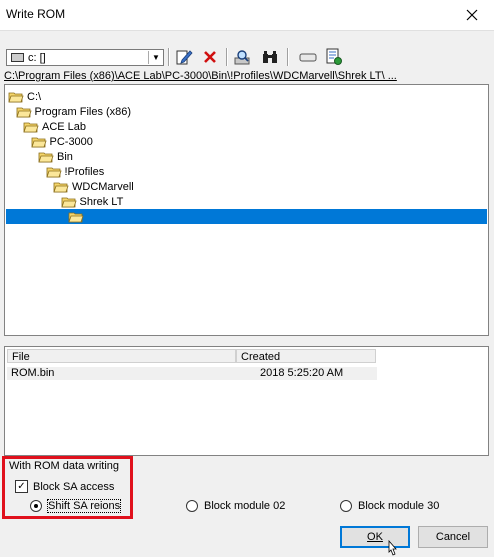  I want to click on tree-node-label: C:\, so click(34, 96).